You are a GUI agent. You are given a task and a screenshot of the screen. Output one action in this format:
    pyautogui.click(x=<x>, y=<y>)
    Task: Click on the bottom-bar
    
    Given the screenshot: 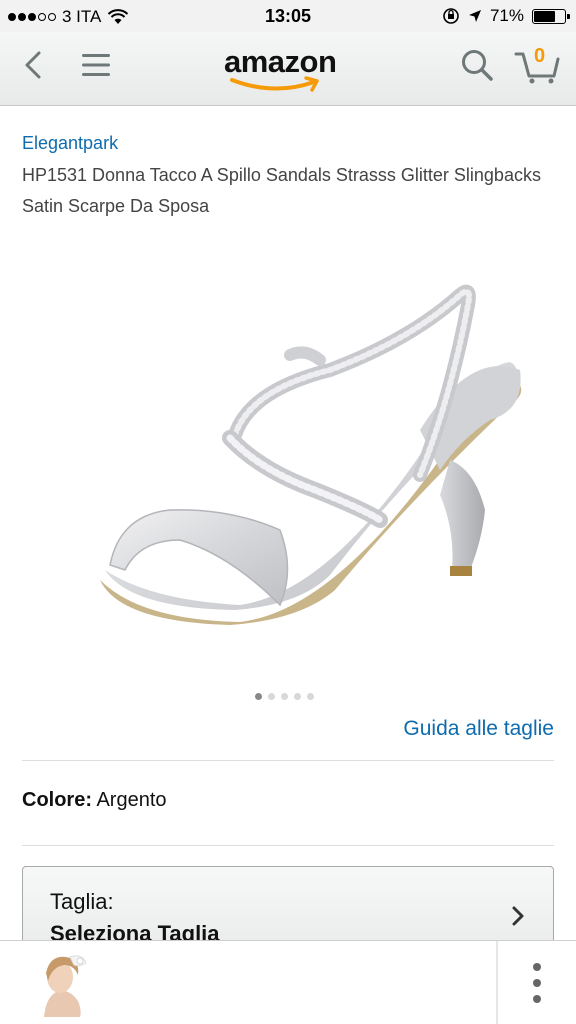 What is the action you would take?
    pyautogui.click(x=288, y=982)
    